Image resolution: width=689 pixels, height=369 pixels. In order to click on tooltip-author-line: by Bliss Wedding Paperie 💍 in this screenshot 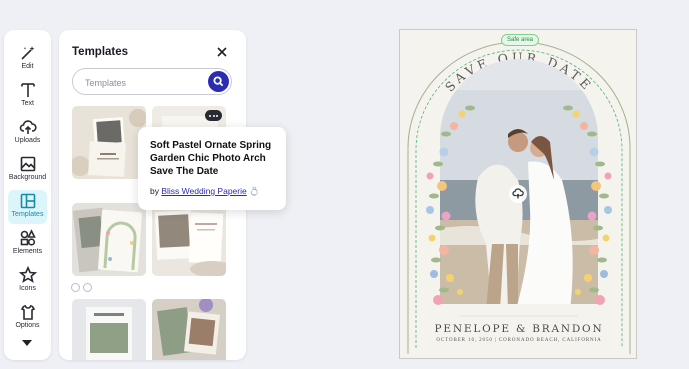, I will do `click(205, 191)`.